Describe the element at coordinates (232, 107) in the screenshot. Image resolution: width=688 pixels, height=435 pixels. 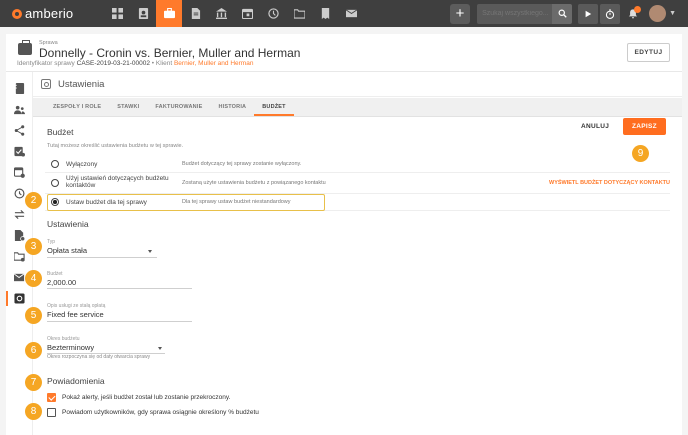
I see `tab-history: HISTORIA` at that location.